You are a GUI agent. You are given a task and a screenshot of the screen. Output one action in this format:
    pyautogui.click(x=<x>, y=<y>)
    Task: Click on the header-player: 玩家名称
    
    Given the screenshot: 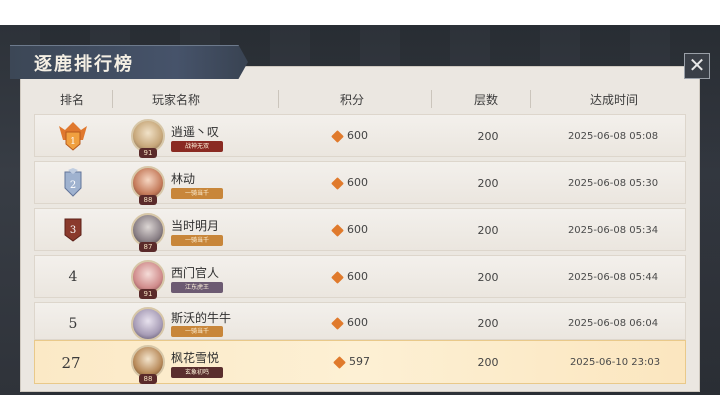 What is the action you would take?
    pyautogui.click(x=176, y=100)
    